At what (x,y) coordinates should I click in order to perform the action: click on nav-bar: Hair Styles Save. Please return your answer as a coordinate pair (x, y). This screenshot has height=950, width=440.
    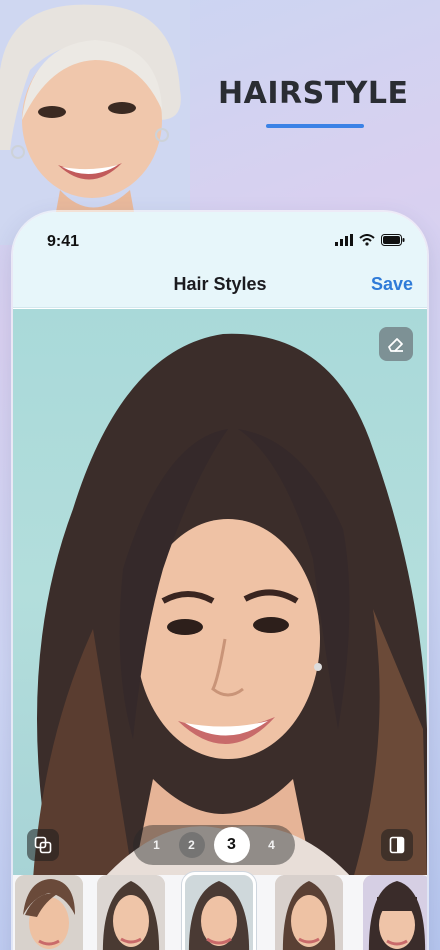
    Looking at the image, I should click on (220, 288).